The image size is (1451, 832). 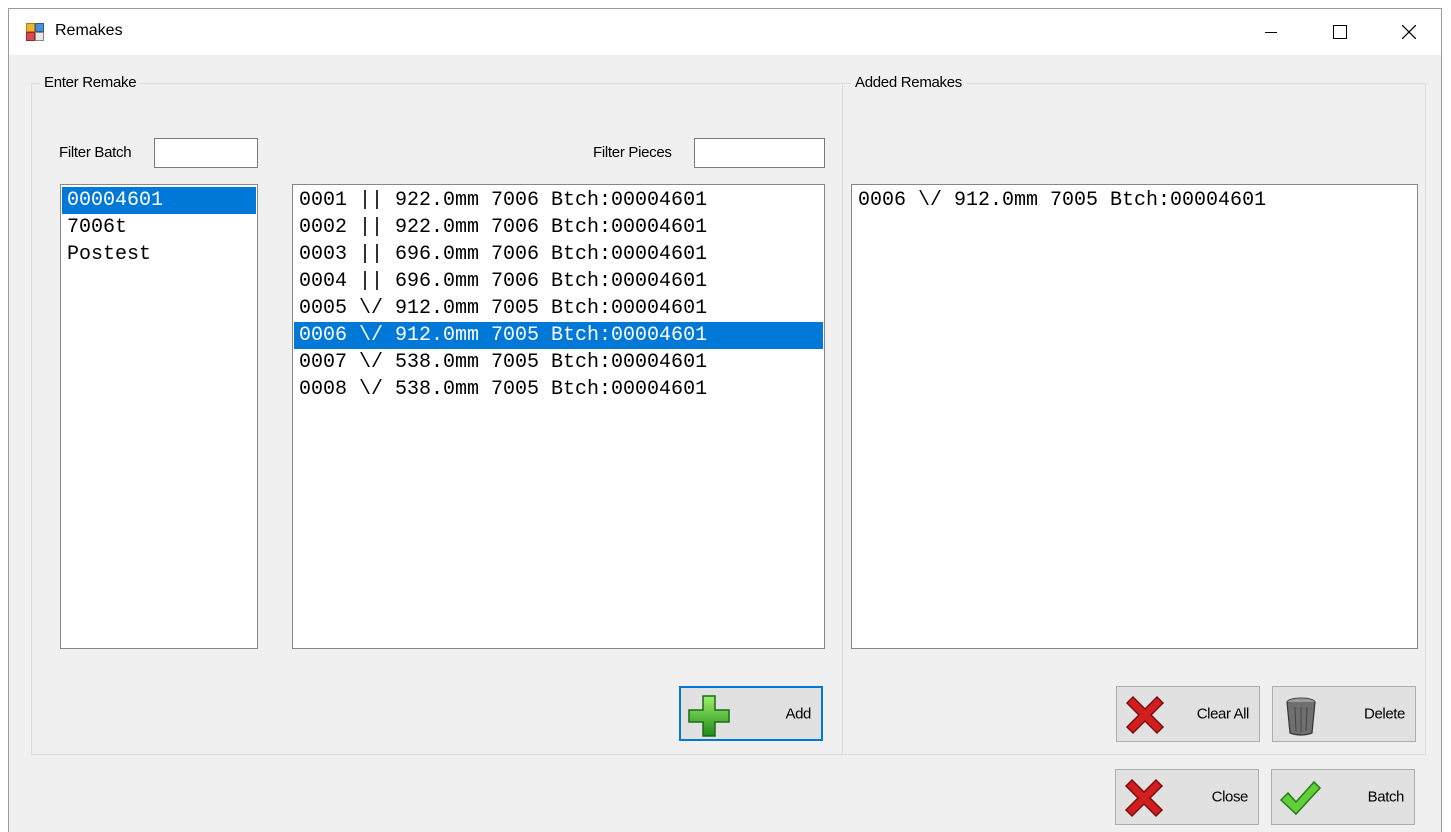 What do you see at coordinates (1409, 32) in the screenshot?
I see `close-window-button` at bounding box center [1409, 32].